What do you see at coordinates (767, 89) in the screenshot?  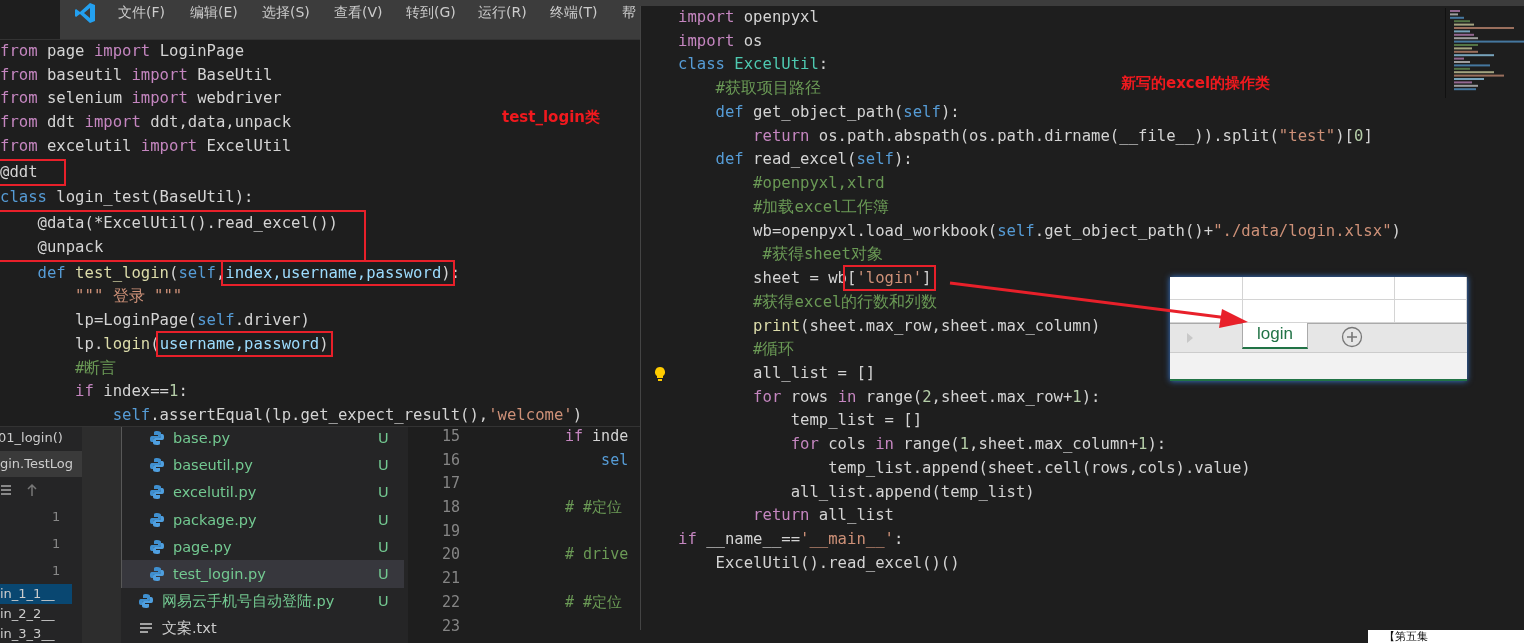 I see `code-line: #获取项目路径` at bounding box center [767, 89].